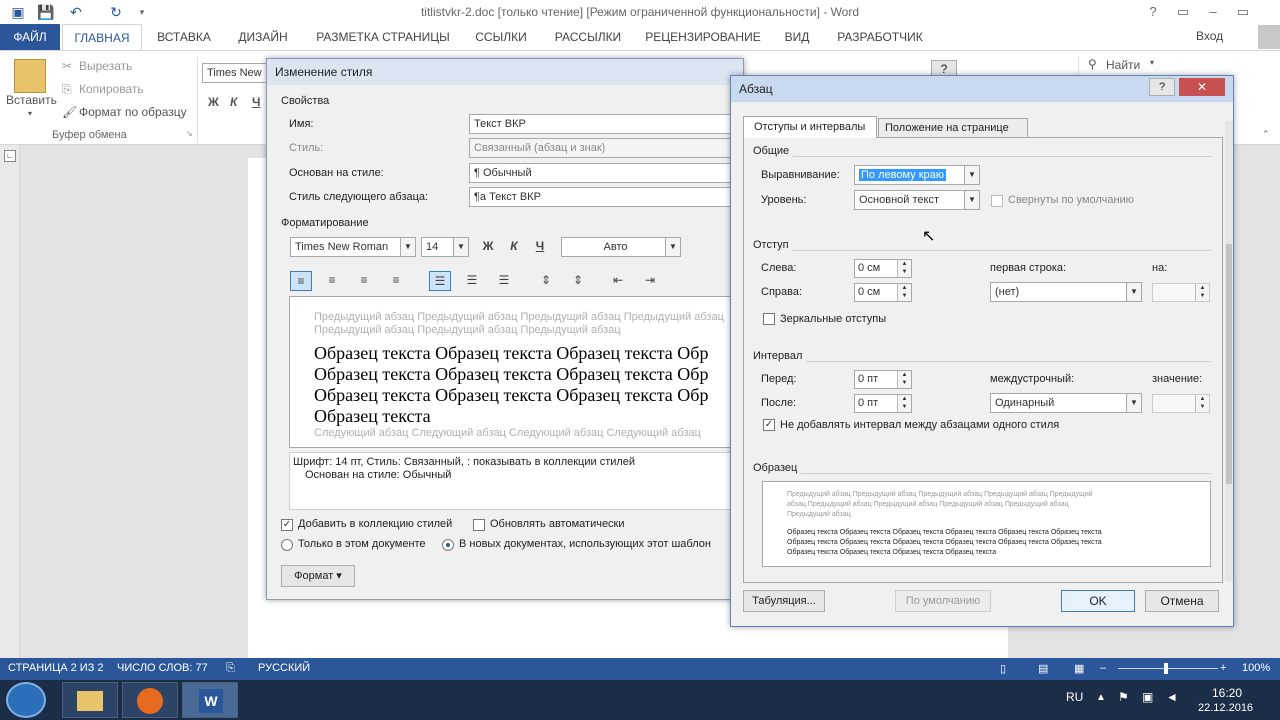 This screenshot has width=1280, height=720. Describe the element at coordinates (618, 281) in the screenshot. I see `decrease-indent-icon: ⇤` at that location.